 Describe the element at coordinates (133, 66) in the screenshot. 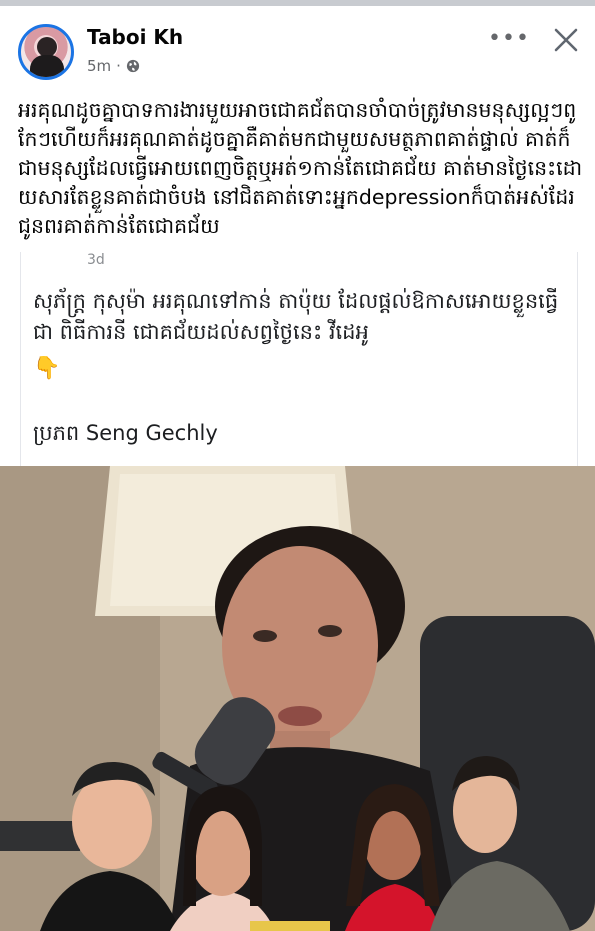

I see `globe-icon` at that location.